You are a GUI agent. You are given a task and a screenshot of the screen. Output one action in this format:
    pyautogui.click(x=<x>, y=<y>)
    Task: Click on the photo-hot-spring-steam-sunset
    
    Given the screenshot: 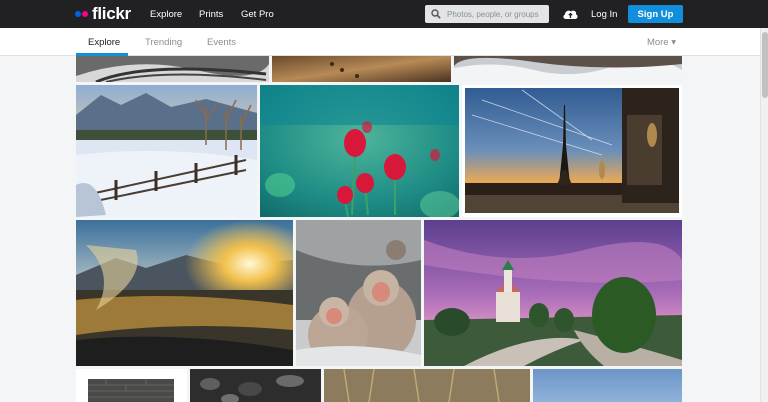 What is the action you would take?
    pyautogui.click(x=184, y=293)
    